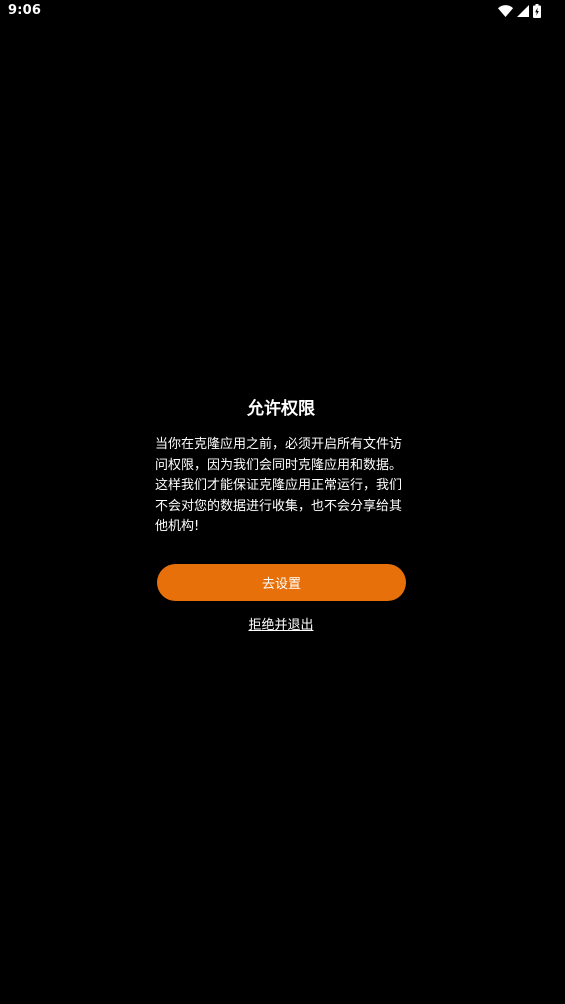 This screenshot has height=1004, width=565. I want to click on go-to-settings-button: 去设置, so click(281, 582).